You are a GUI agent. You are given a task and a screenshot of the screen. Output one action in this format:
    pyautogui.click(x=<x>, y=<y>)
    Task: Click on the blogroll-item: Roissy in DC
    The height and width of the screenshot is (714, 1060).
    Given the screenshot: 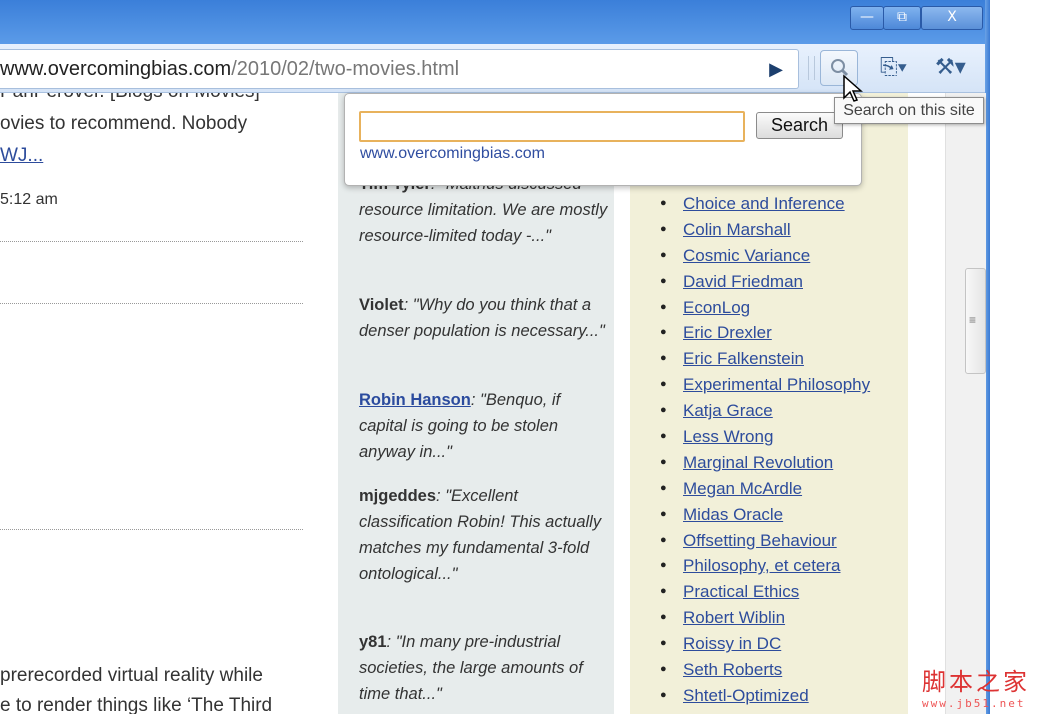 What is the action you would take?
    pyautogui.click(x=765, y=644)
    